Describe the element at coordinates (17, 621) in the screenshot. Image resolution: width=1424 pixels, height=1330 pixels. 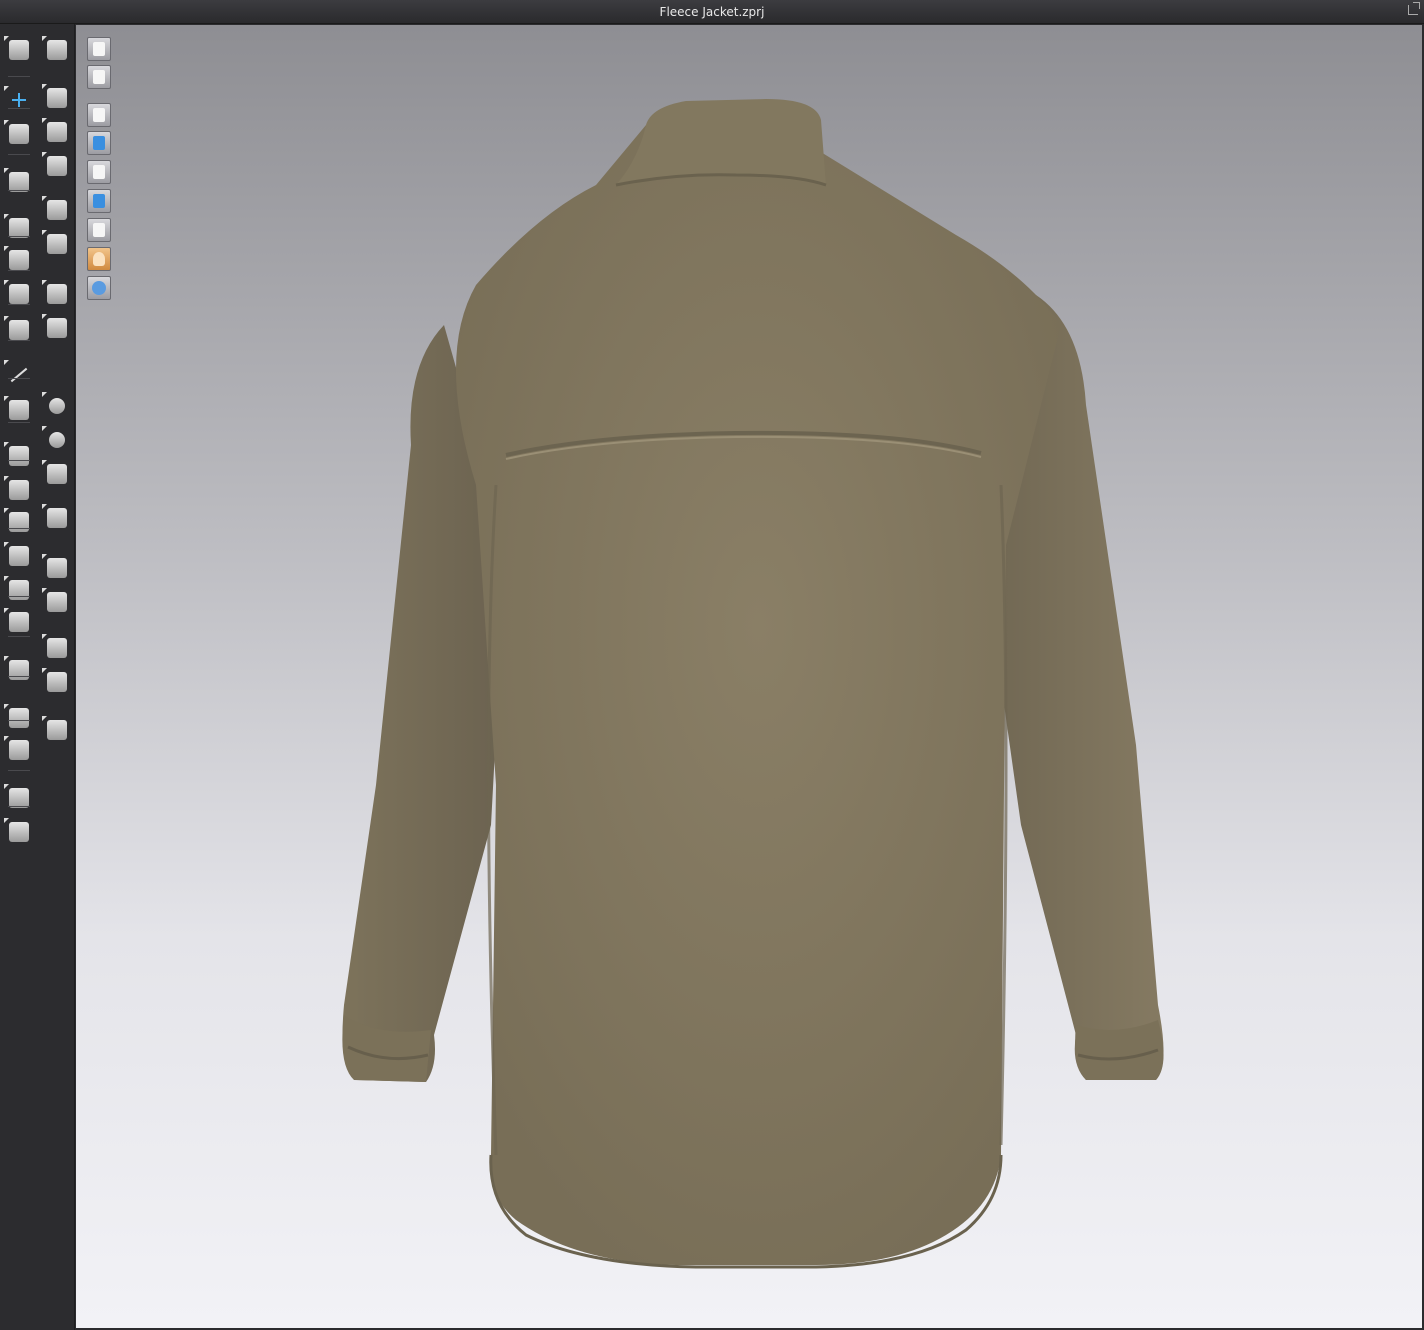
I see `avatar-icon` at that location.